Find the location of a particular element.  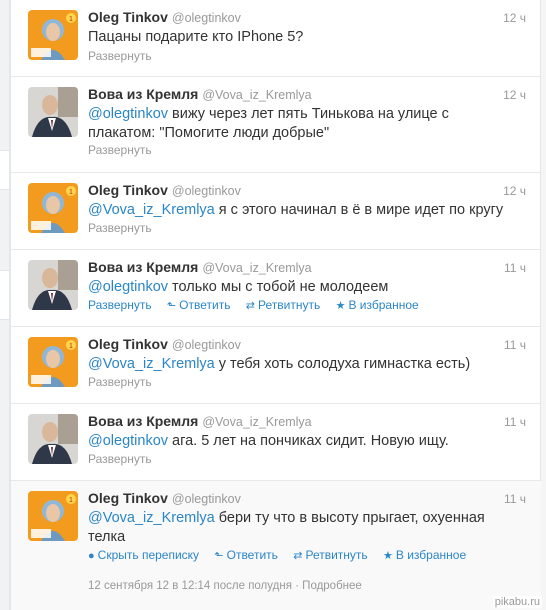

tweet-timestamp: 12 сентября 12 в 12:14 после полудня is located at coordinates (190, 586).